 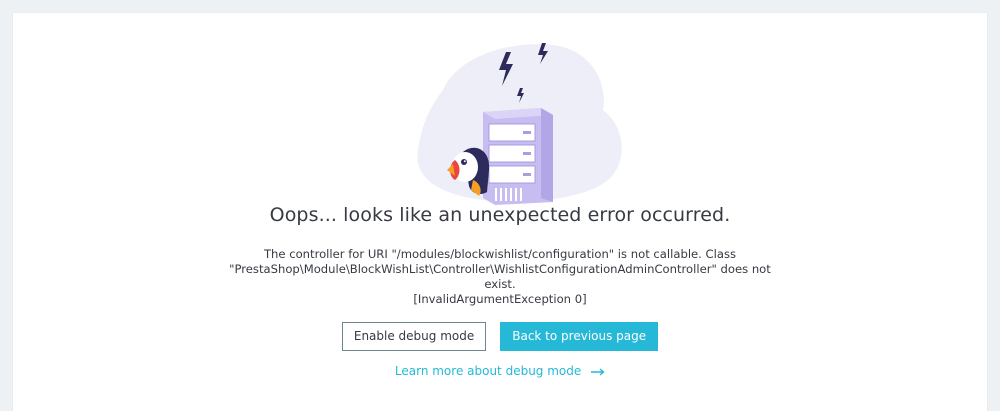 I want to click on learn-more-link: Learn more about debug mode, so click(x=500, y=371).